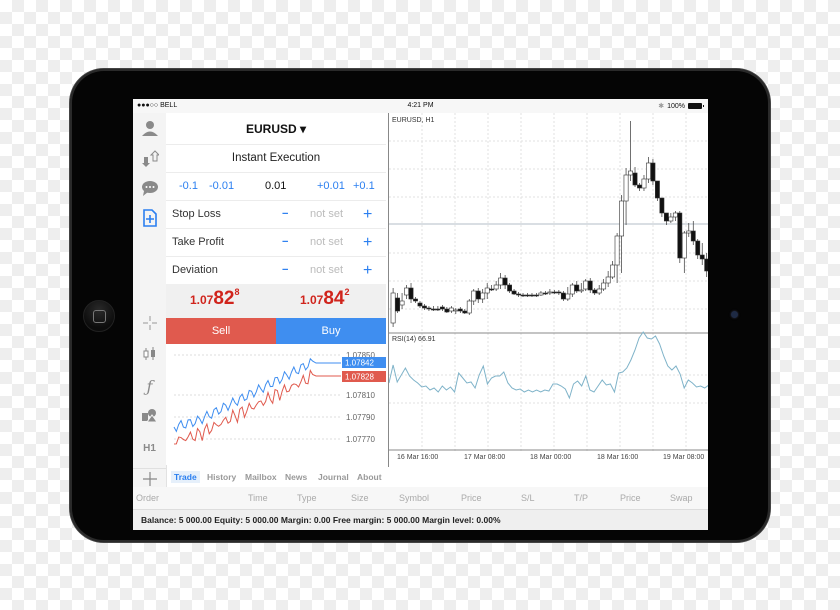  I want to click on trade-arrows-icon, so click(149, 161).